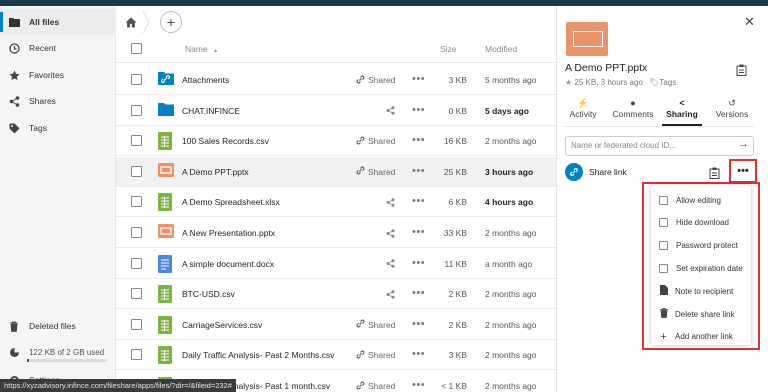 This screenshot has height=392, width=768. Describe the element at coordinates (208, 294) in the screenshot. I see `file-name: BTC-USD.csv` at that location.